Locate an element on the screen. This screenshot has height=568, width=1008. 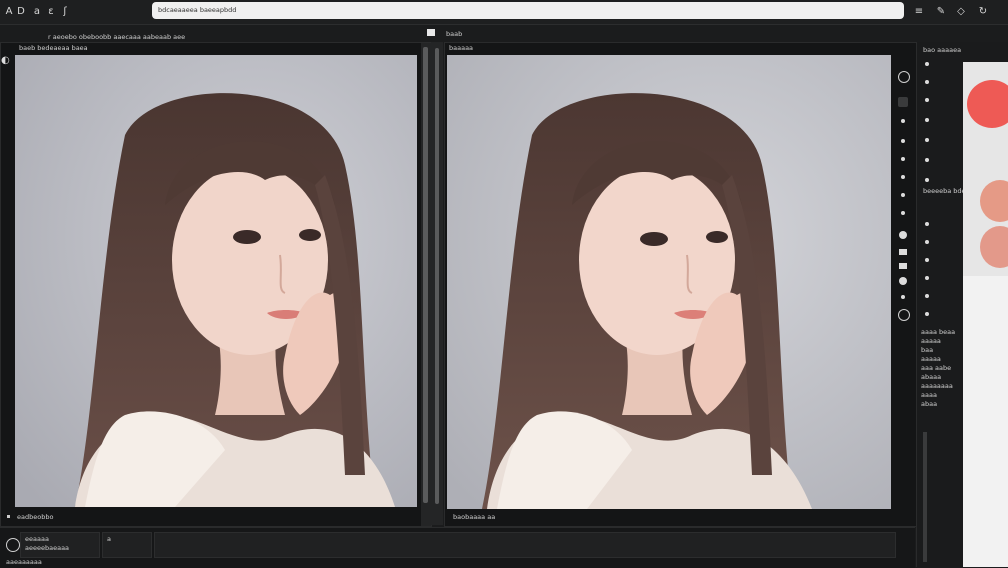
bottom-field-1-line2: aeeeebaeaaa is located at coordinates (47, 548).